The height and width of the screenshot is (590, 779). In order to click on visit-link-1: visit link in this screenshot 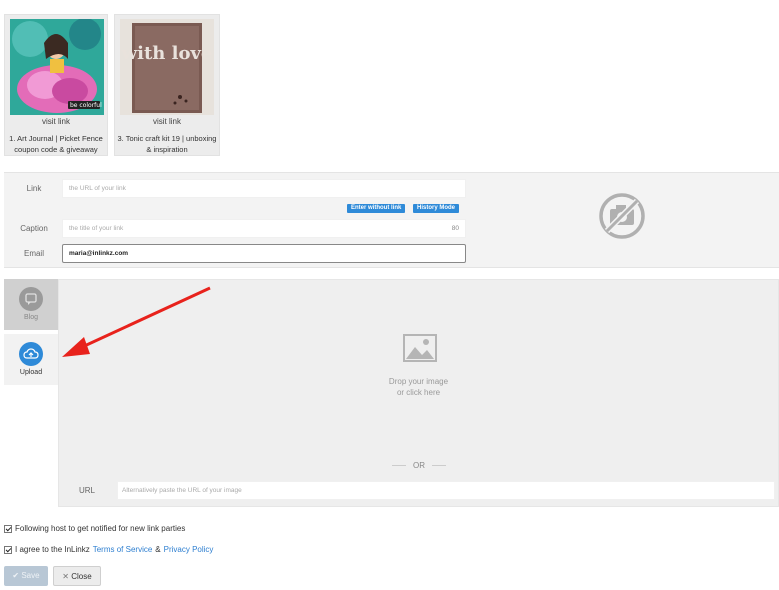, I will do `click(56, 121)`.